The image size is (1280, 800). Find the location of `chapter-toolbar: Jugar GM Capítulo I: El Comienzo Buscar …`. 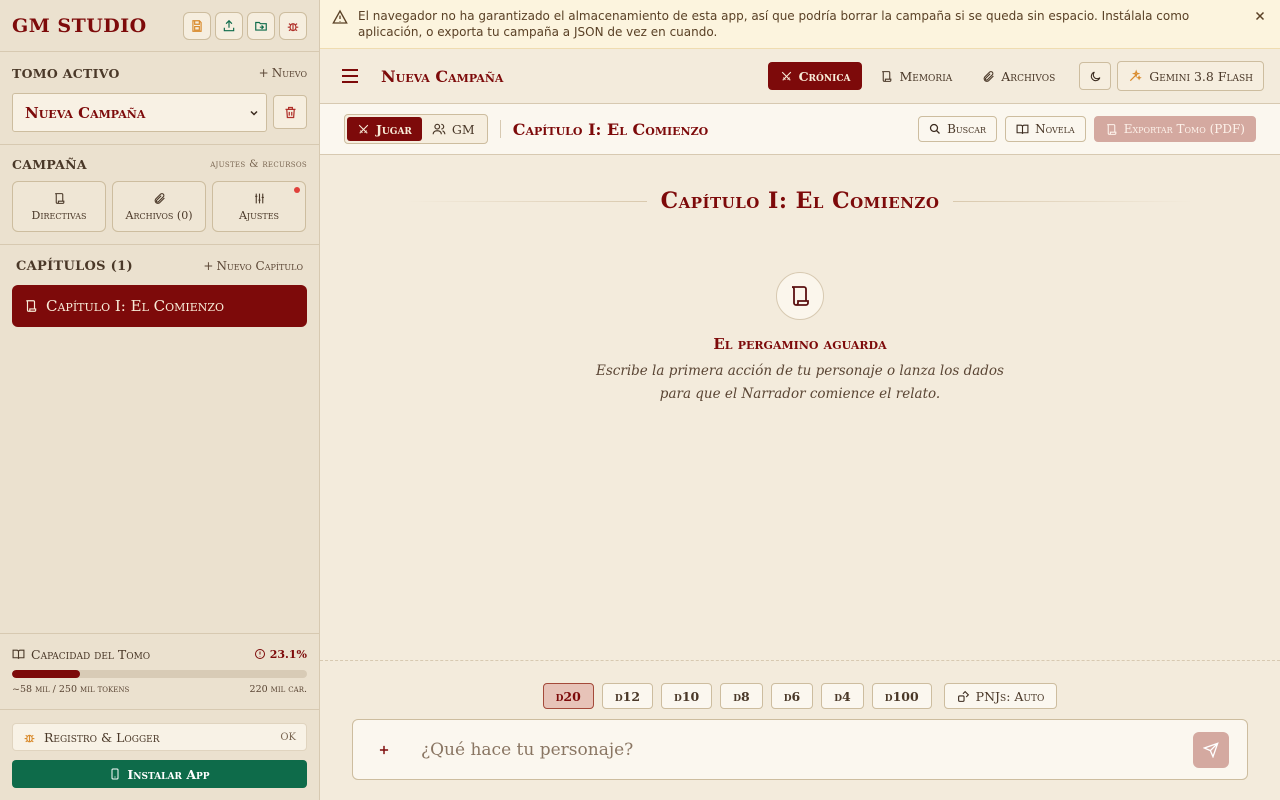

chapter-toolbar: Jugar GM Capítulo I: El Comienzo Buscar … is located at coordinates (800, 129).